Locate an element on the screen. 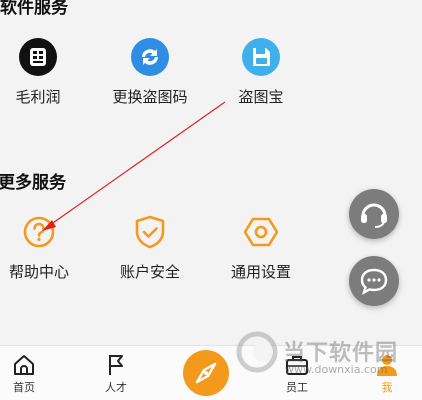 This screenshot has width=422, height=400. shield-check-icon is located at coordinates (150, 232).